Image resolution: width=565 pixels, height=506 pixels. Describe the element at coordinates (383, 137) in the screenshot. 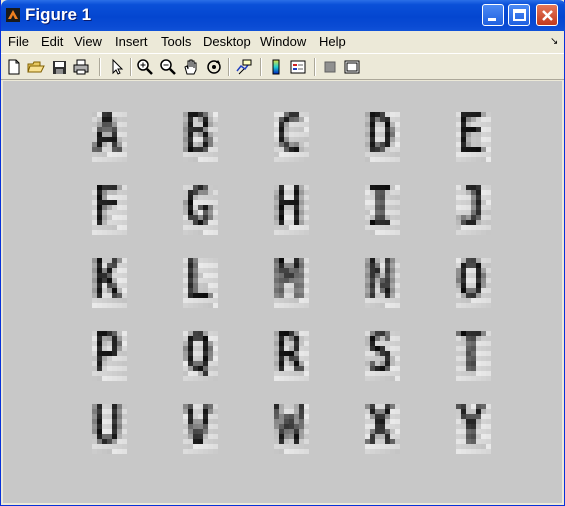

I see `letter-image-d` at that location.